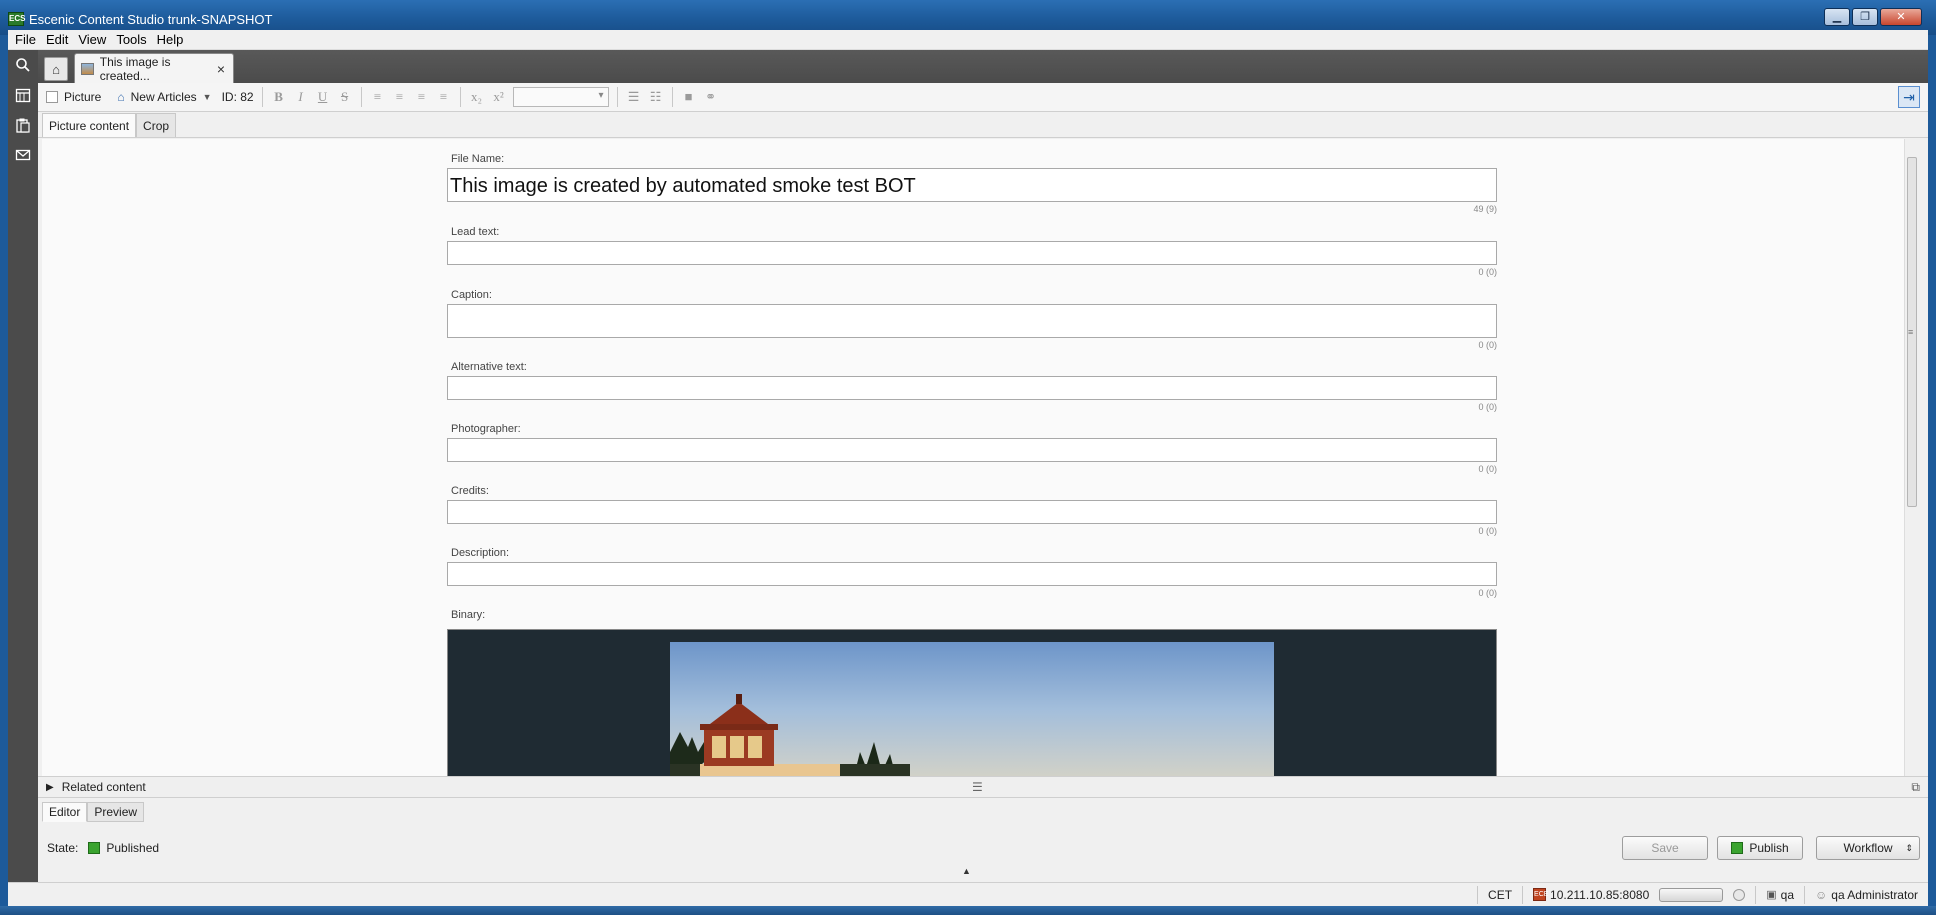 The image size is (1936, 915). What do you see at coordinates (237, 97) in the screenshot?
I see `content-id-label: ID: 82` at bounding box center [237, 97].